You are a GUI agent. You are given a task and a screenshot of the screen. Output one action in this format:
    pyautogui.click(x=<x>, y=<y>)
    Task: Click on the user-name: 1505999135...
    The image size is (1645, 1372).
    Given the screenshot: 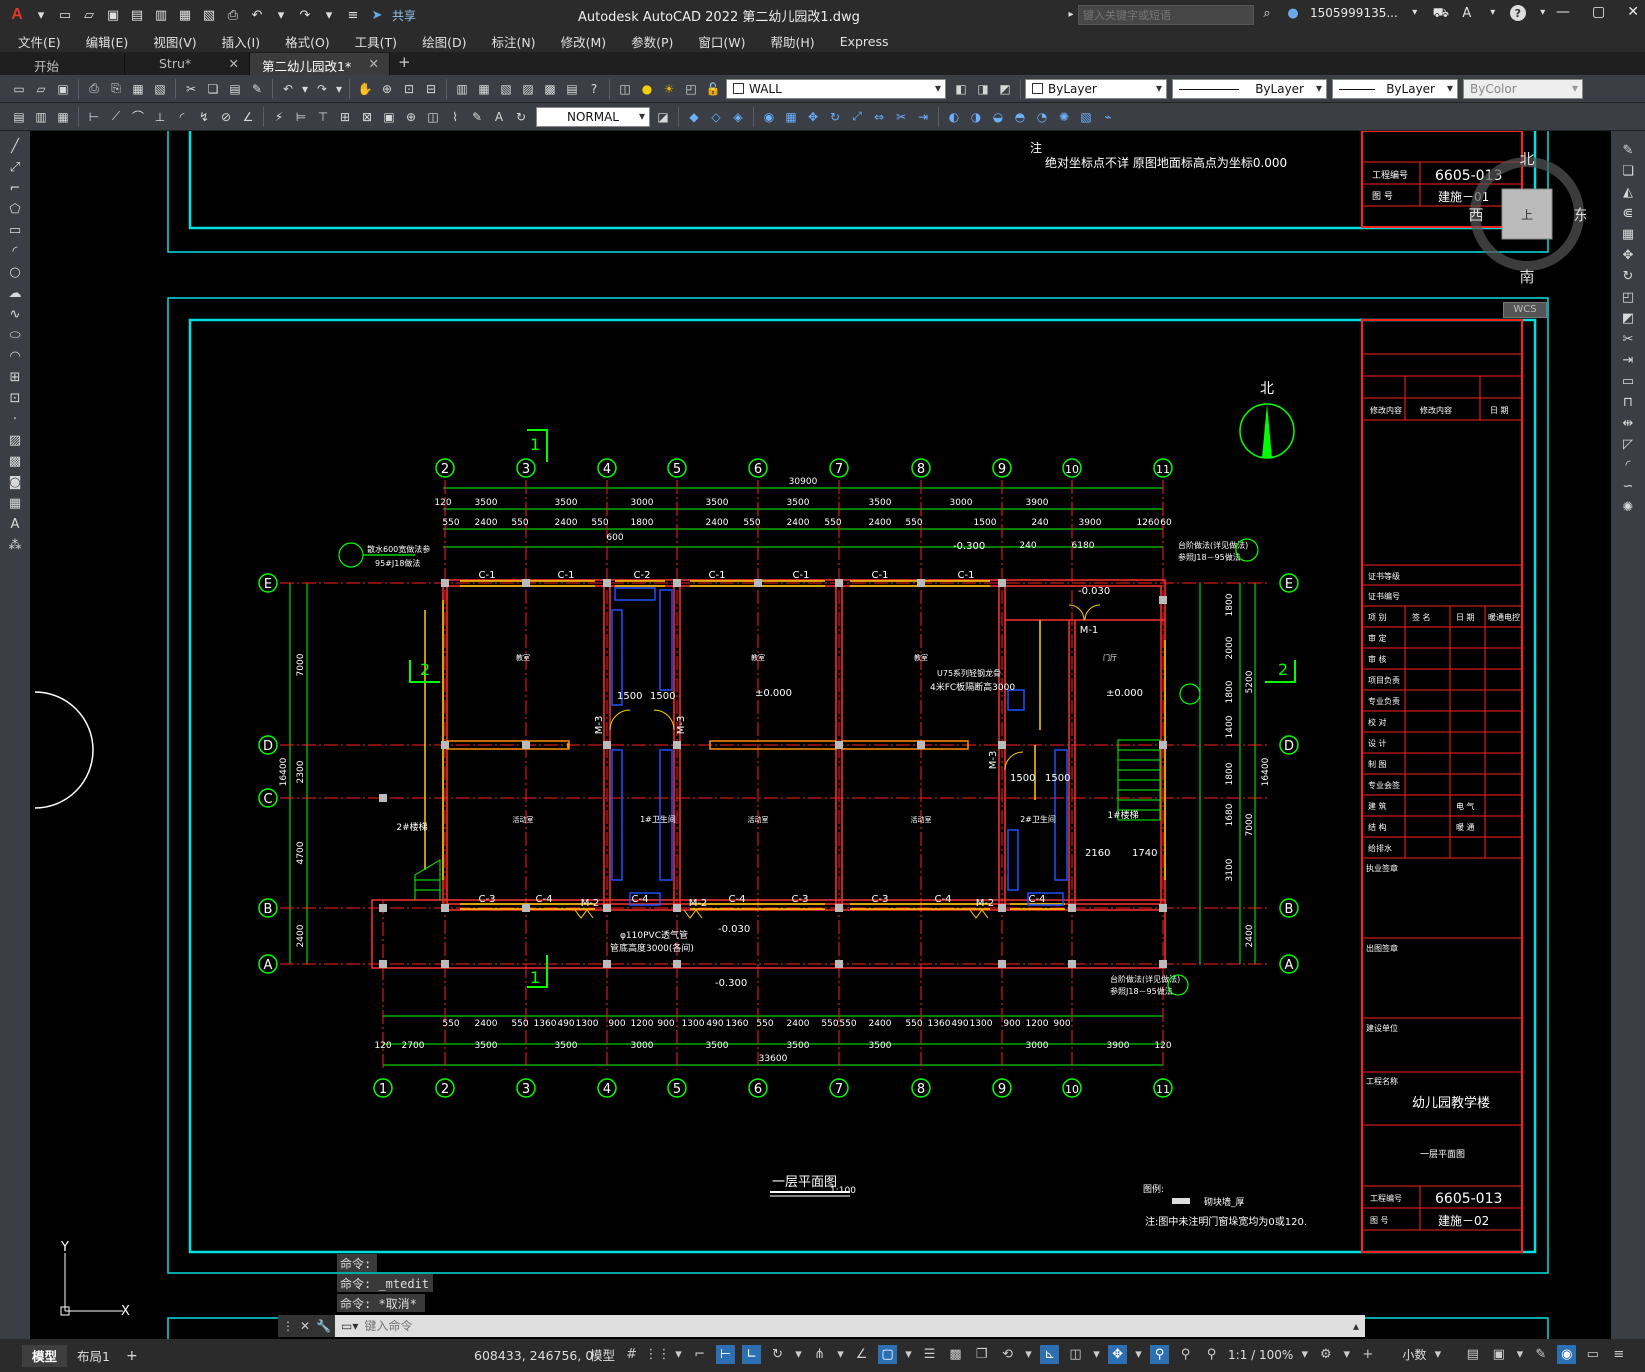 What is the action you would take?
    pyautogui.click(x=1354, y=13)
    